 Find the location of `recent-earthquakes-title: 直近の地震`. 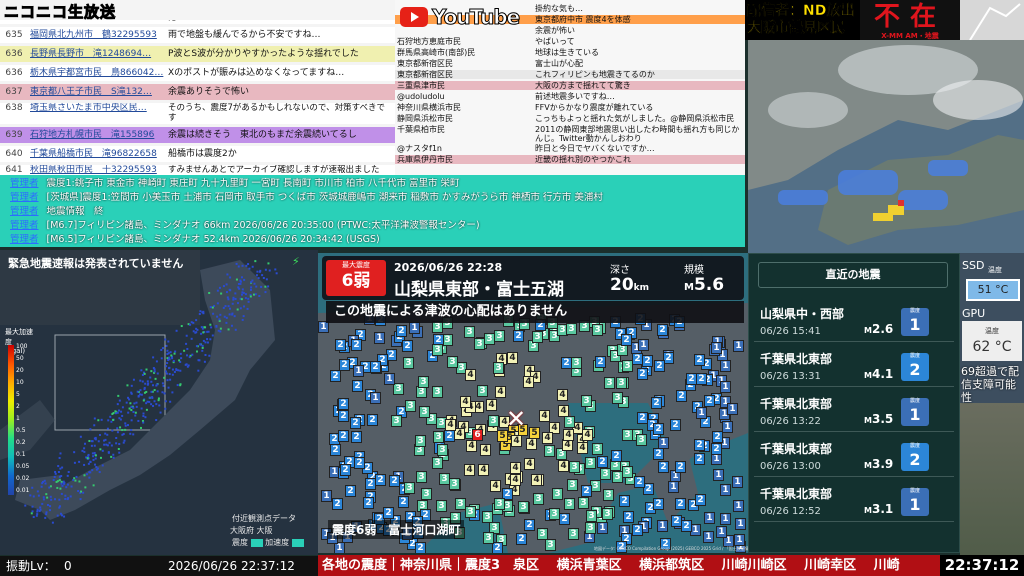

recent-earthquakes-title: 直近の地震 is located at coordinates (853, 275).